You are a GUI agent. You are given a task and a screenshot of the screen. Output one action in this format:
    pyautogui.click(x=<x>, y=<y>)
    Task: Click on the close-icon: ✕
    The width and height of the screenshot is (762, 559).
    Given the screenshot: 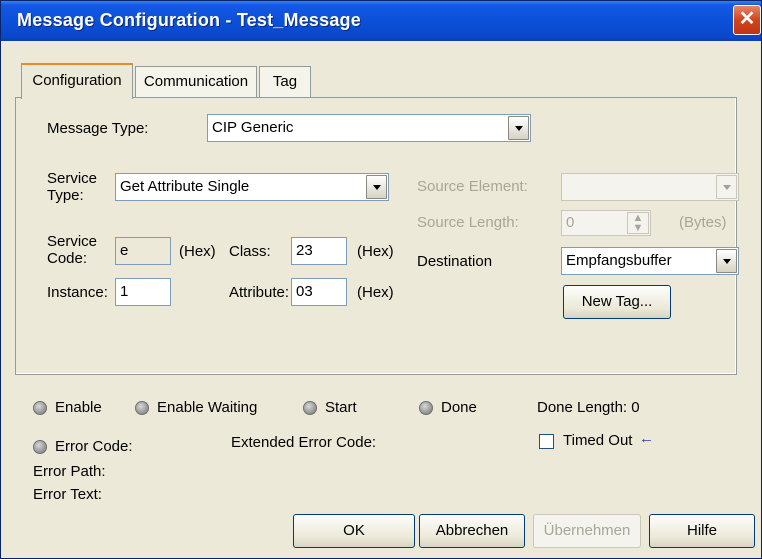 What is the action you would take?
    pyautogui.click(x=747, y=19)
    